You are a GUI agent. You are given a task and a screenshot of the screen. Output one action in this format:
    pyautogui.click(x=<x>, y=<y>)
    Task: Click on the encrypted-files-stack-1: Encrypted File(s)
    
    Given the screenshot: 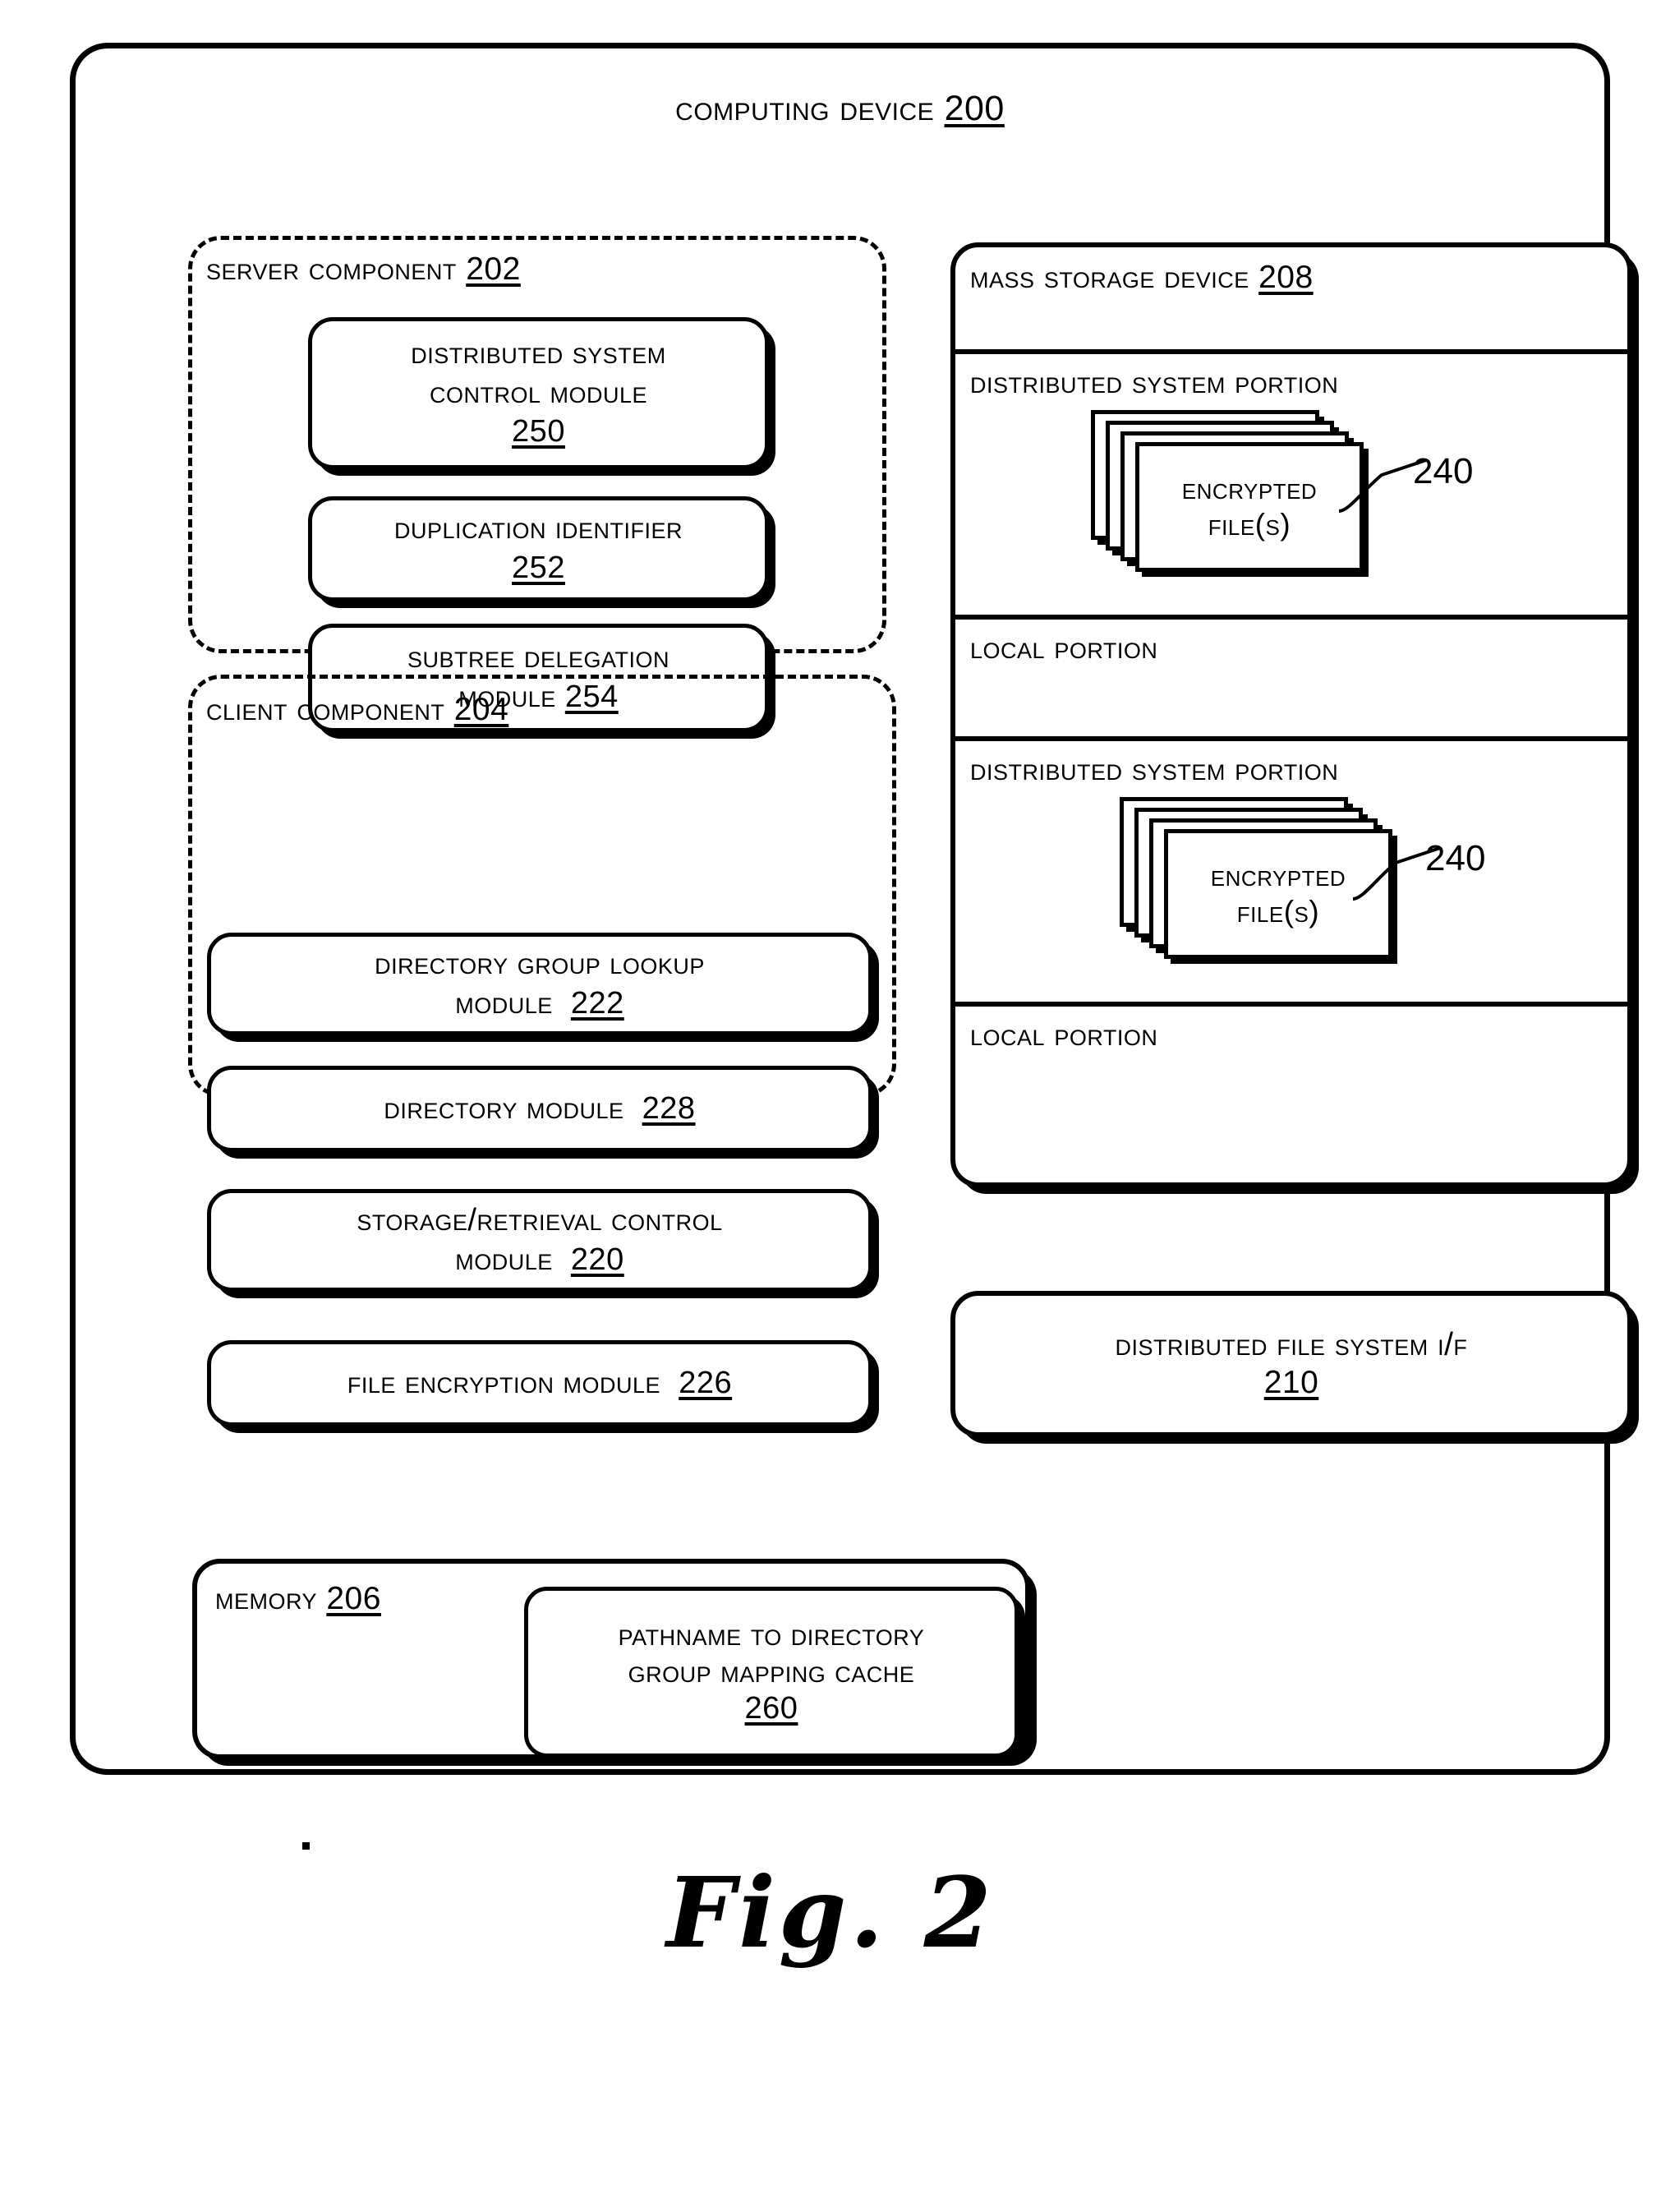 What is the action you would take?
    pyautogui.click(x=1230, y=492)
    